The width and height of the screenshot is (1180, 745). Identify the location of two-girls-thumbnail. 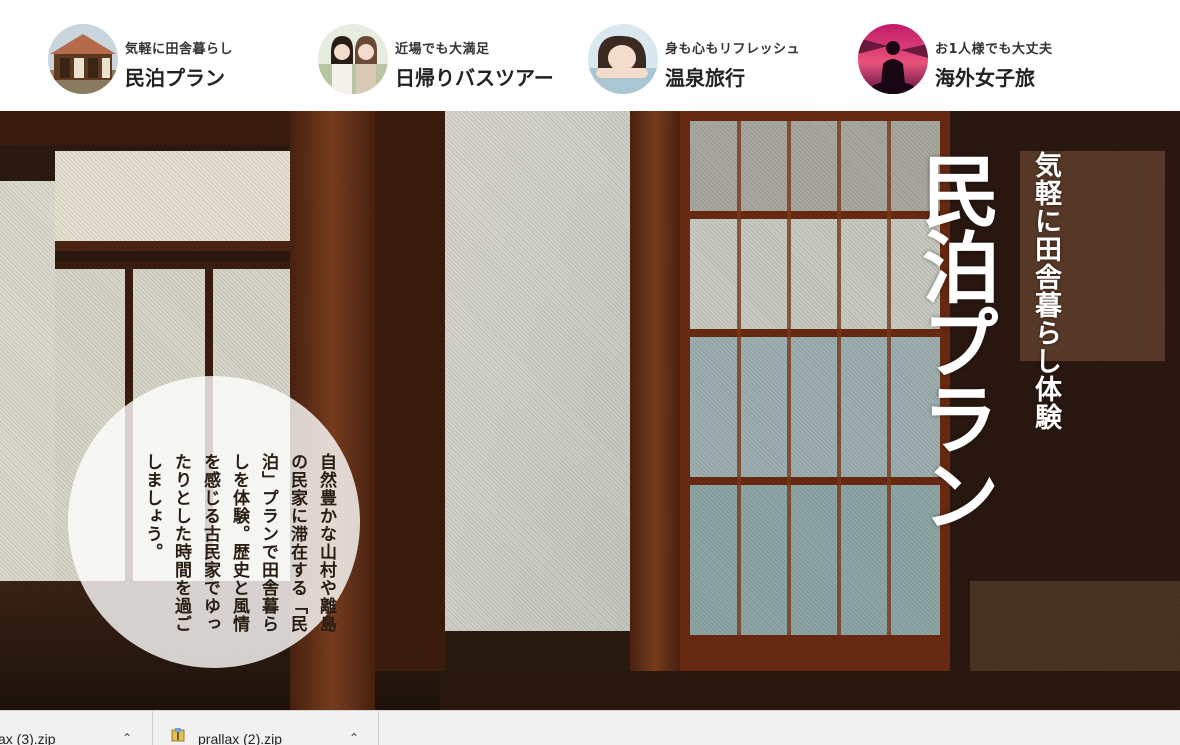
(353, 59).